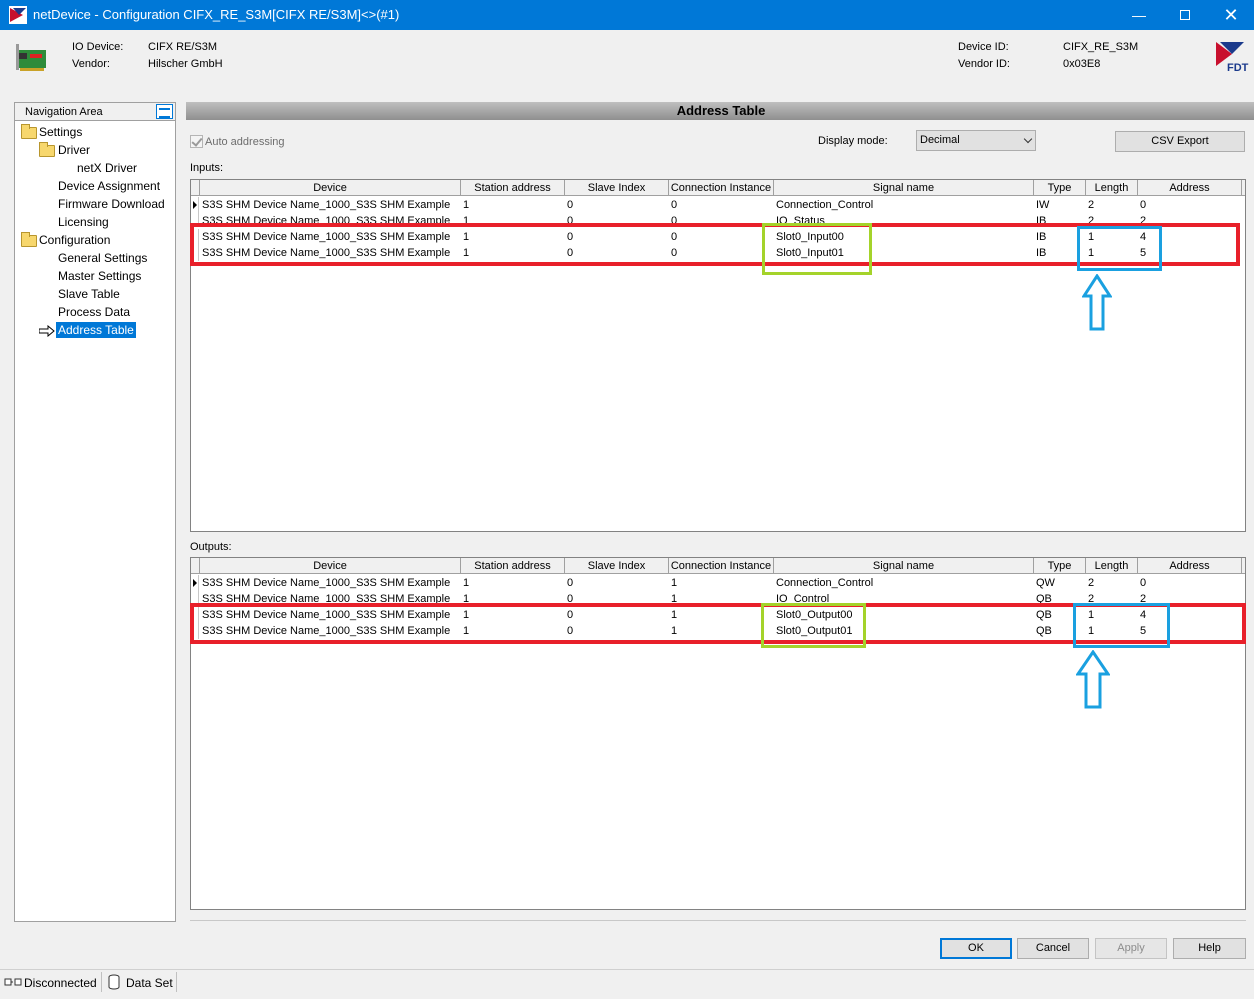 This screenshot has width=1254, height=999. What do you see at coordinates (47, 331) in the screenshot?
I see `current-arrow-icon` at bounding box center [47, 331].